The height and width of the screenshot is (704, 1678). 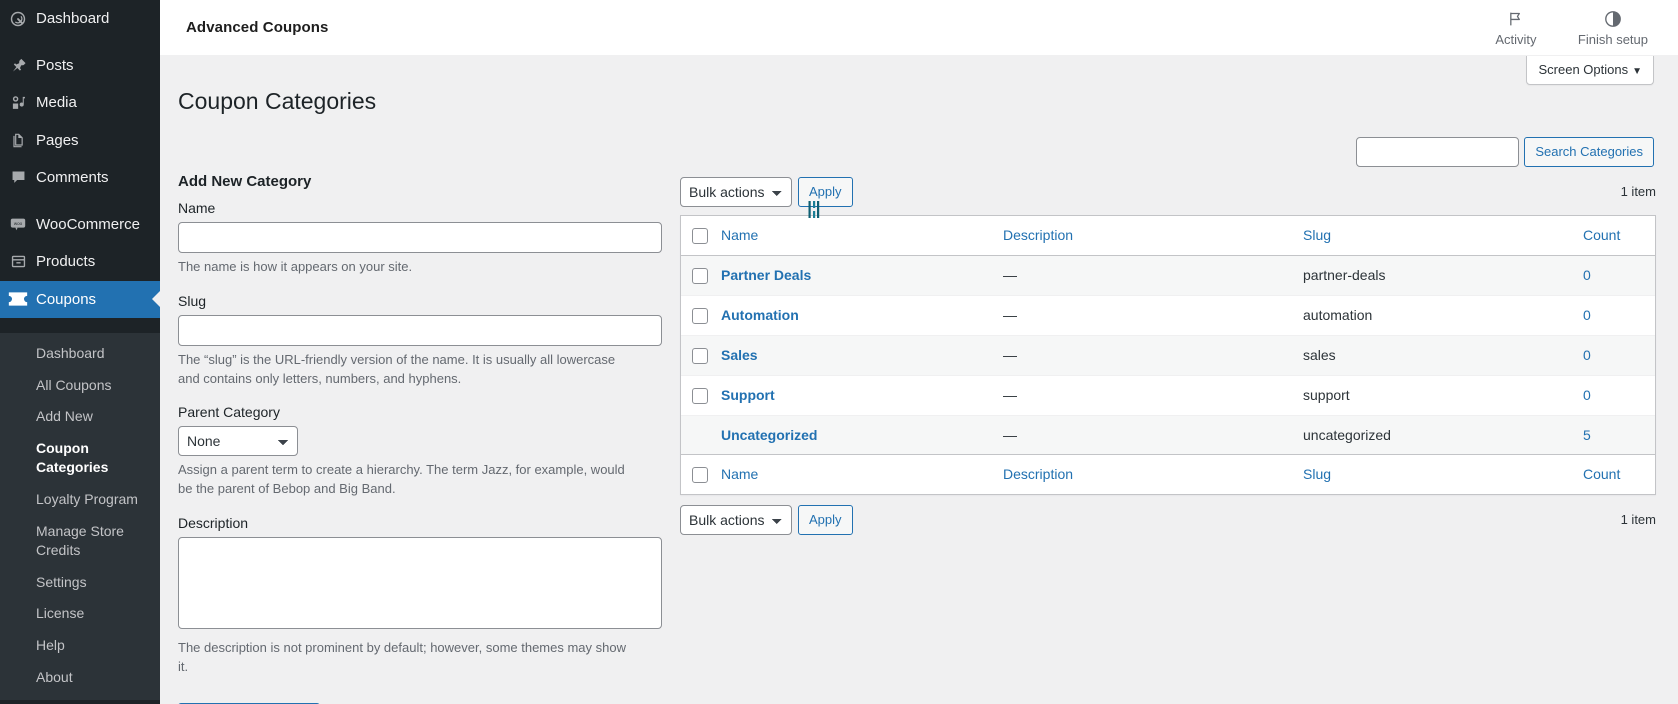 What do you see at coordinates (1615, 473) in the screenshot?
I see `column-footer-count: Count` at bounding box center [1615, 473].